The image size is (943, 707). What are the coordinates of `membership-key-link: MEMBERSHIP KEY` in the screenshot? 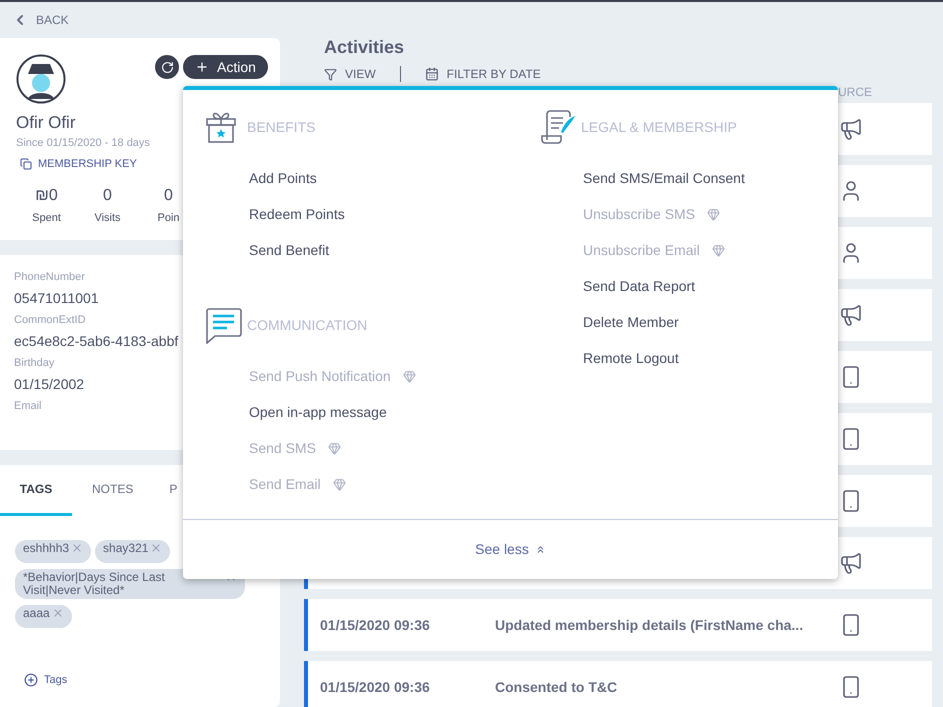 It's located at (78, 164).